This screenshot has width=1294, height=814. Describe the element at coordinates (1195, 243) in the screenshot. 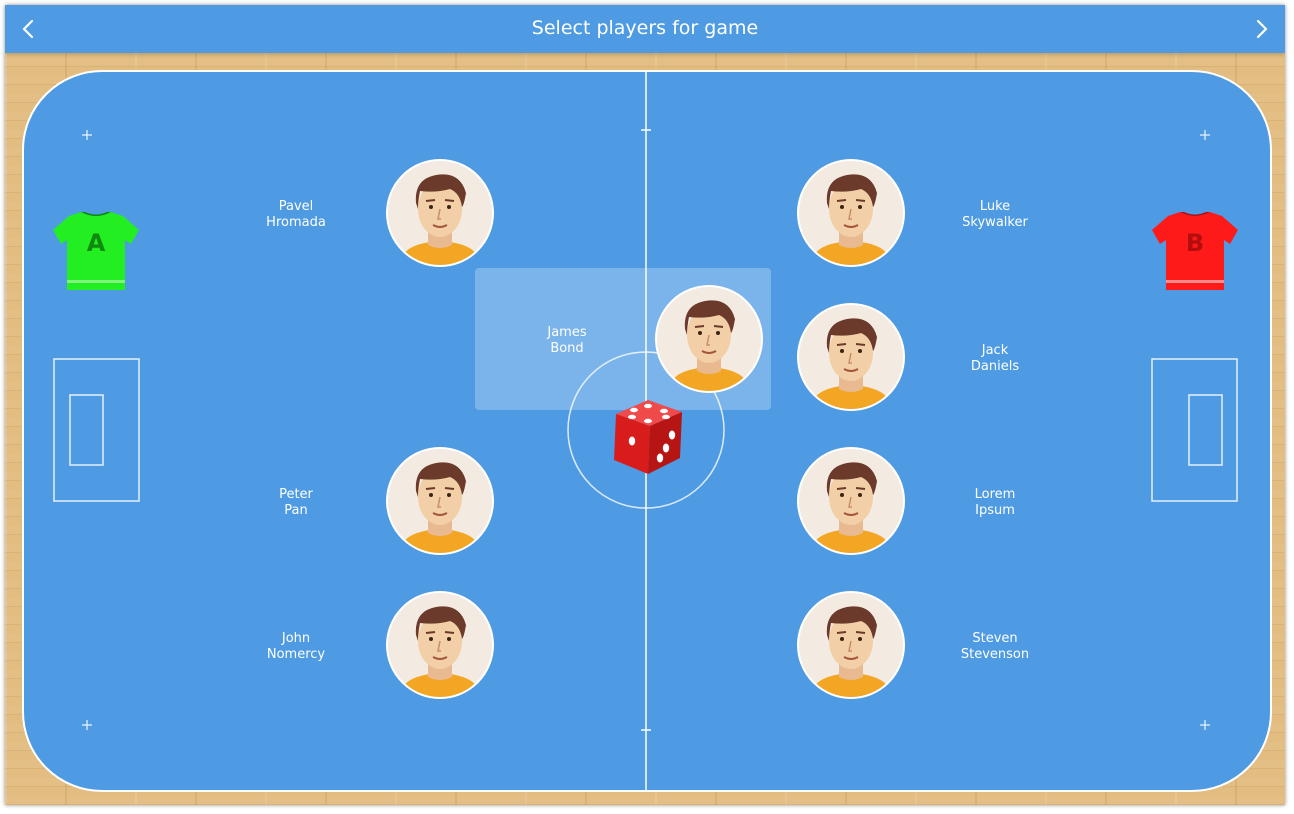

I see `team-b-letter: B` at that location.